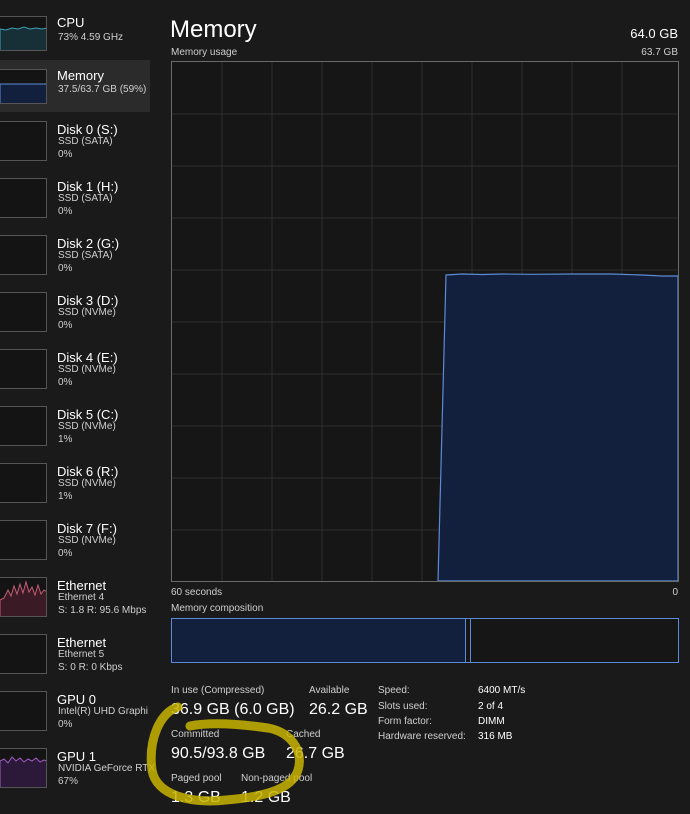  Describe the element at coordinates (87, 528) in the screenshot. I see `sidebar-item-label: Disk 7 (F:)` at that location.